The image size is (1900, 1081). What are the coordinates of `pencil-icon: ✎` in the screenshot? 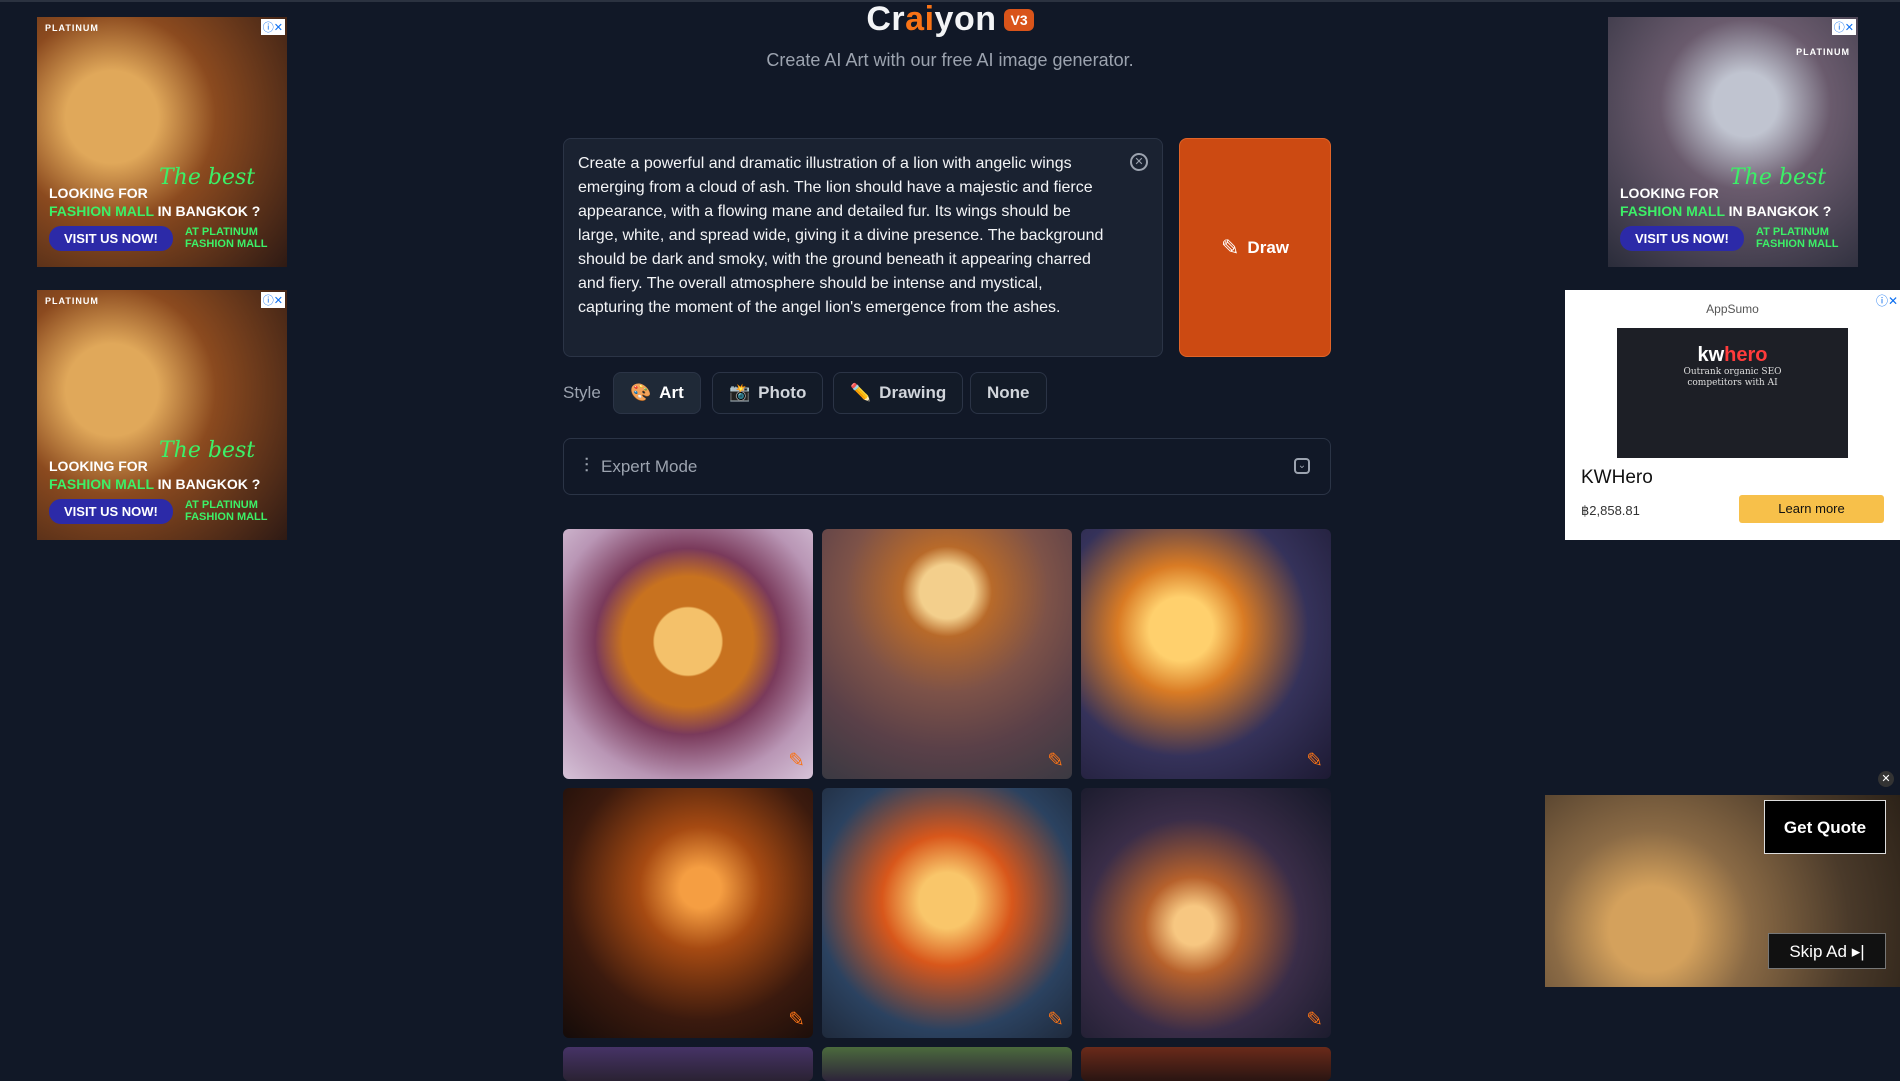 It's located at (1230, 247).